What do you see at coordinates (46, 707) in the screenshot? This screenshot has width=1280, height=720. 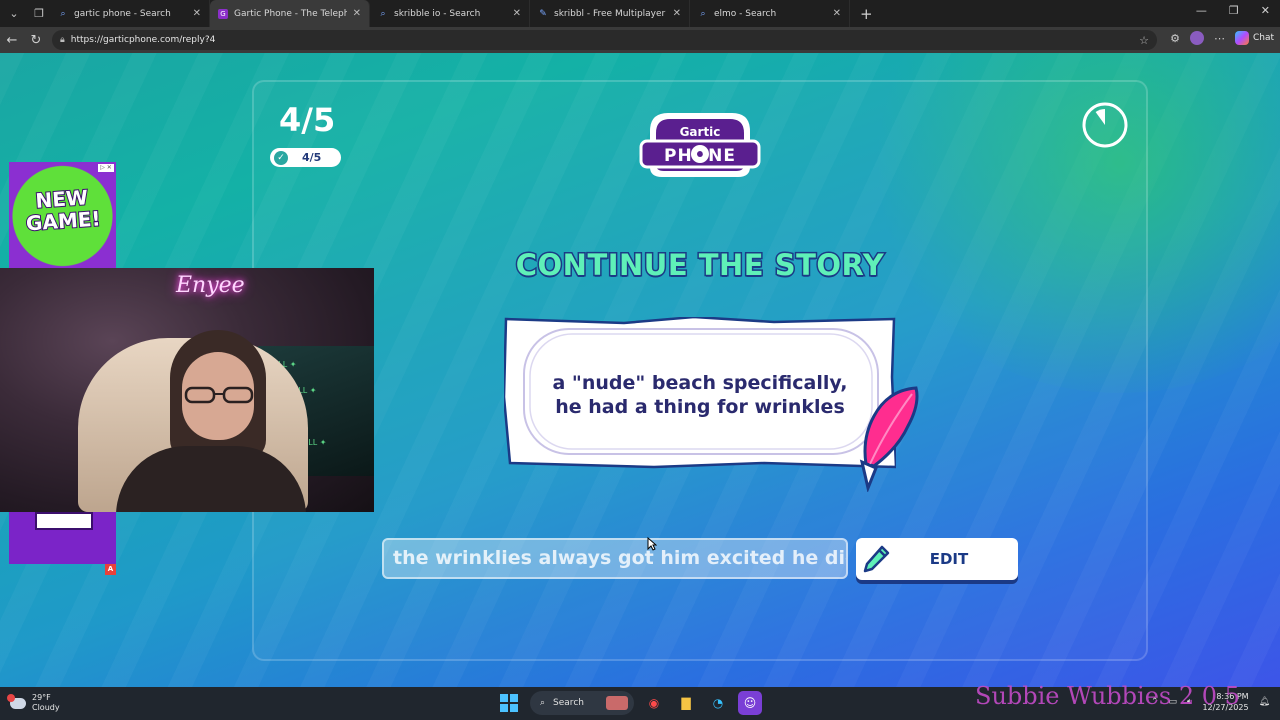 I see `weather-condition: Cloudy` at bounding box center [46, 707].